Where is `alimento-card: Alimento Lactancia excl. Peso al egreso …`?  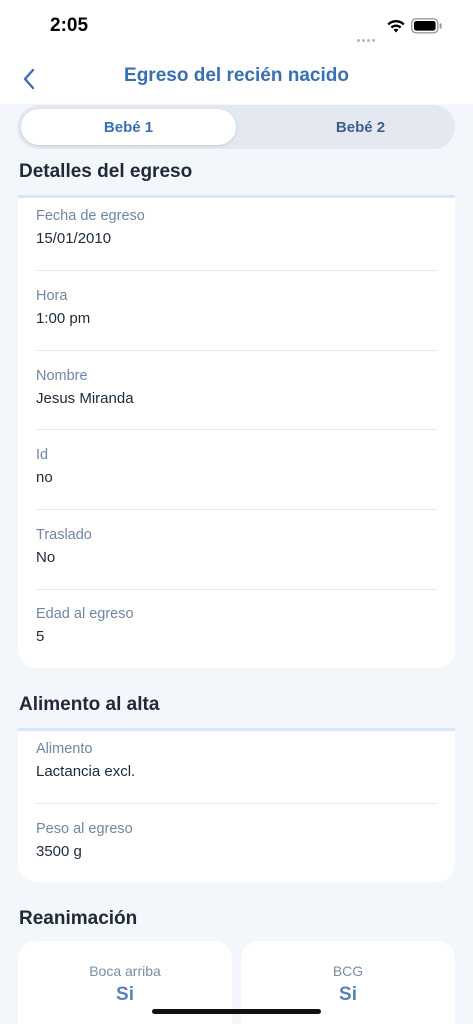
alimento-card: Alimento Lactancia excl. Peso al egreso … is located at coordinates (236, 805).